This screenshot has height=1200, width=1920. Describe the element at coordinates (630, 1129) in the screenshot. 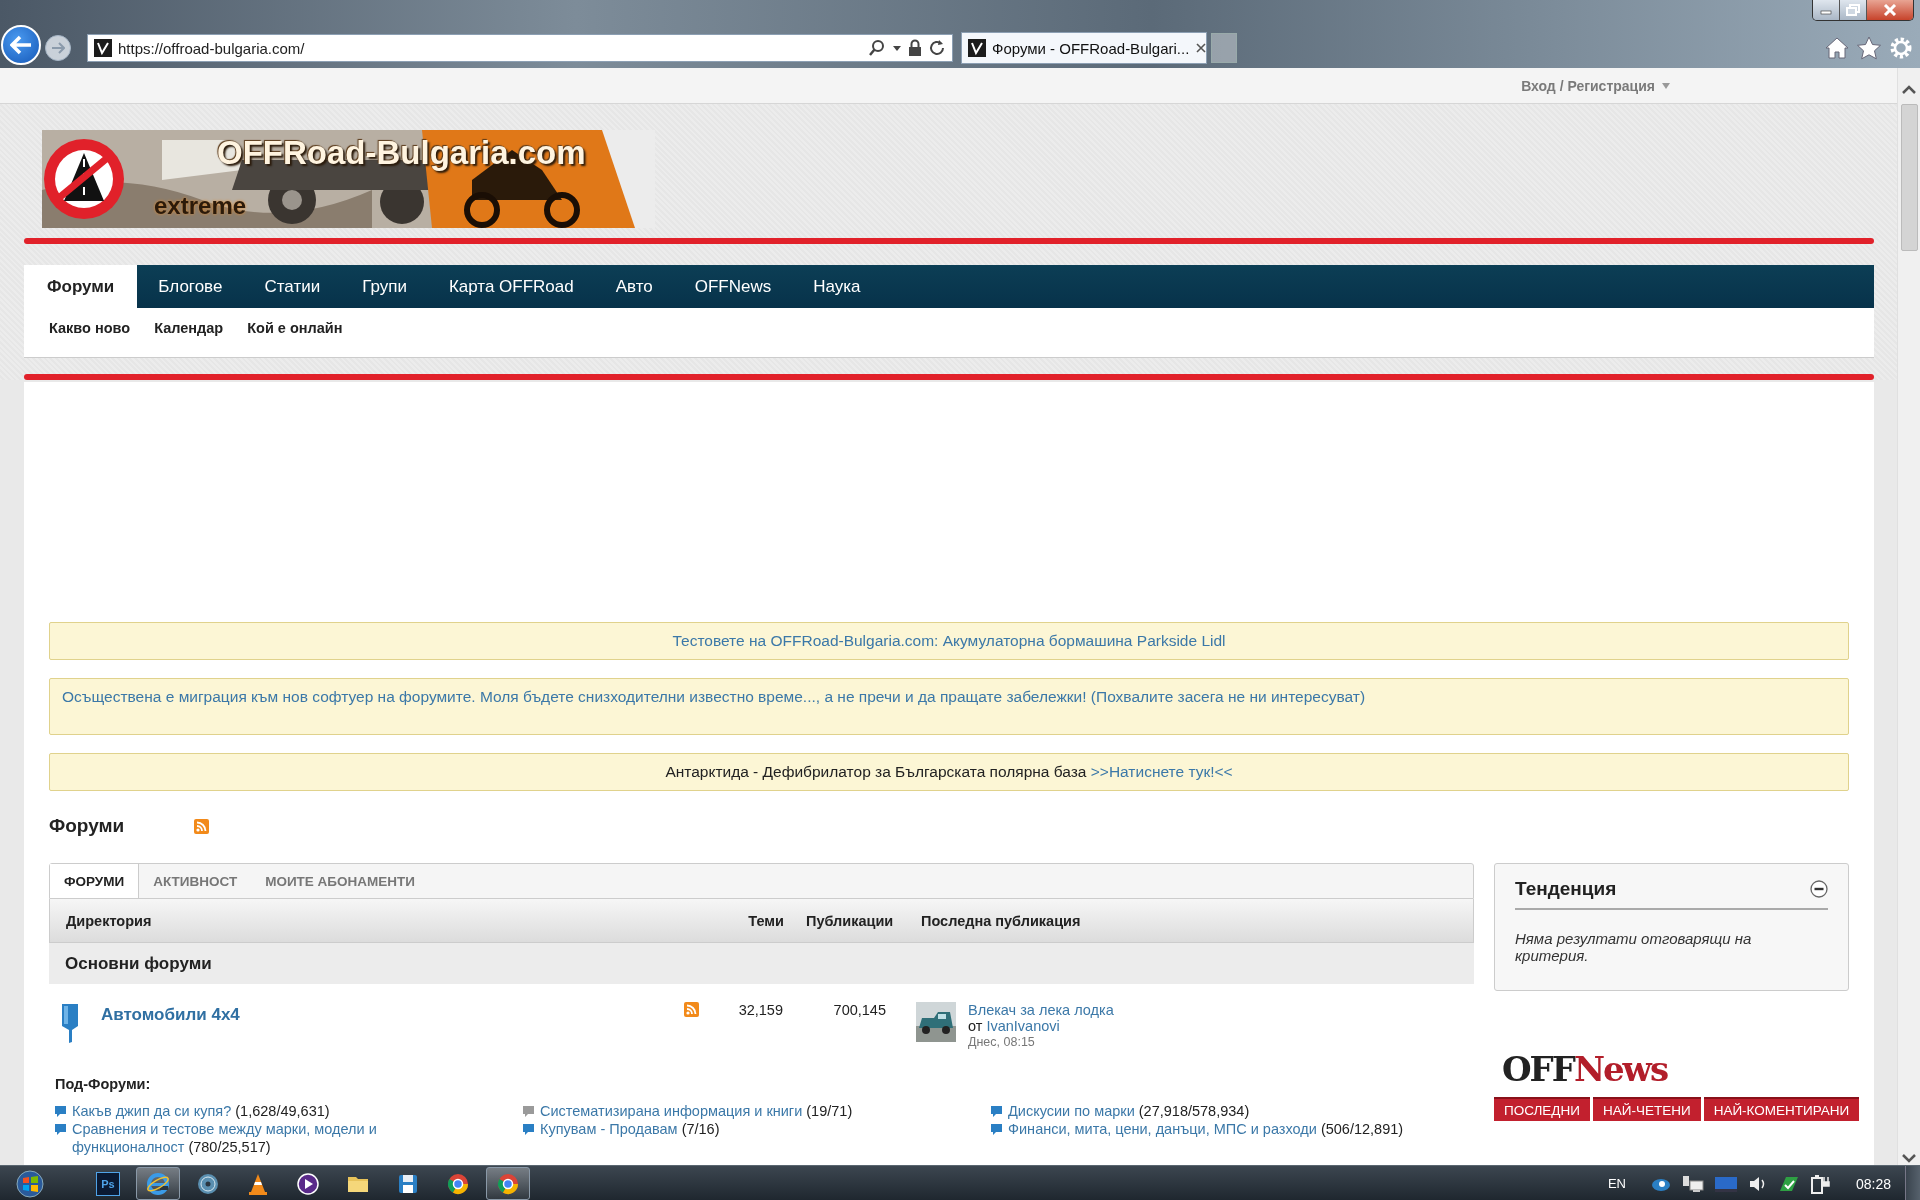

I see `subforum-item: Купувам - Продавам (7/16)` at that location.